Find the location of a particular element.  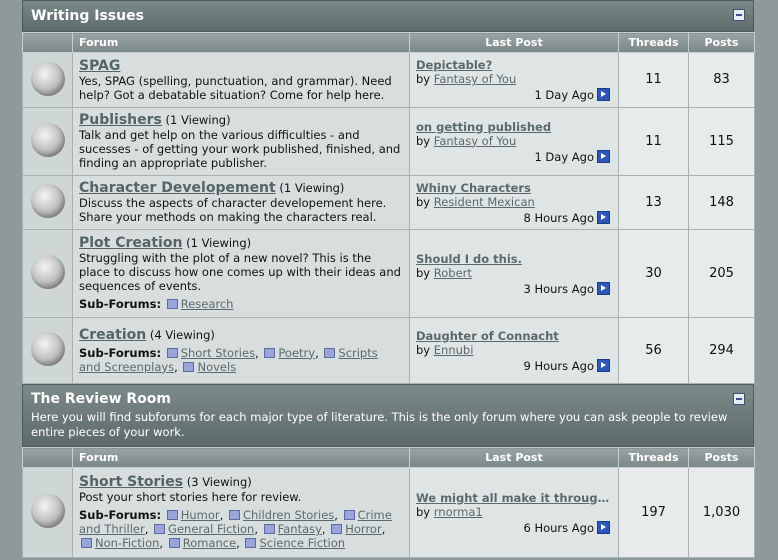

viewing-count: (3 Viewing) is located at coordinates (219, 482).